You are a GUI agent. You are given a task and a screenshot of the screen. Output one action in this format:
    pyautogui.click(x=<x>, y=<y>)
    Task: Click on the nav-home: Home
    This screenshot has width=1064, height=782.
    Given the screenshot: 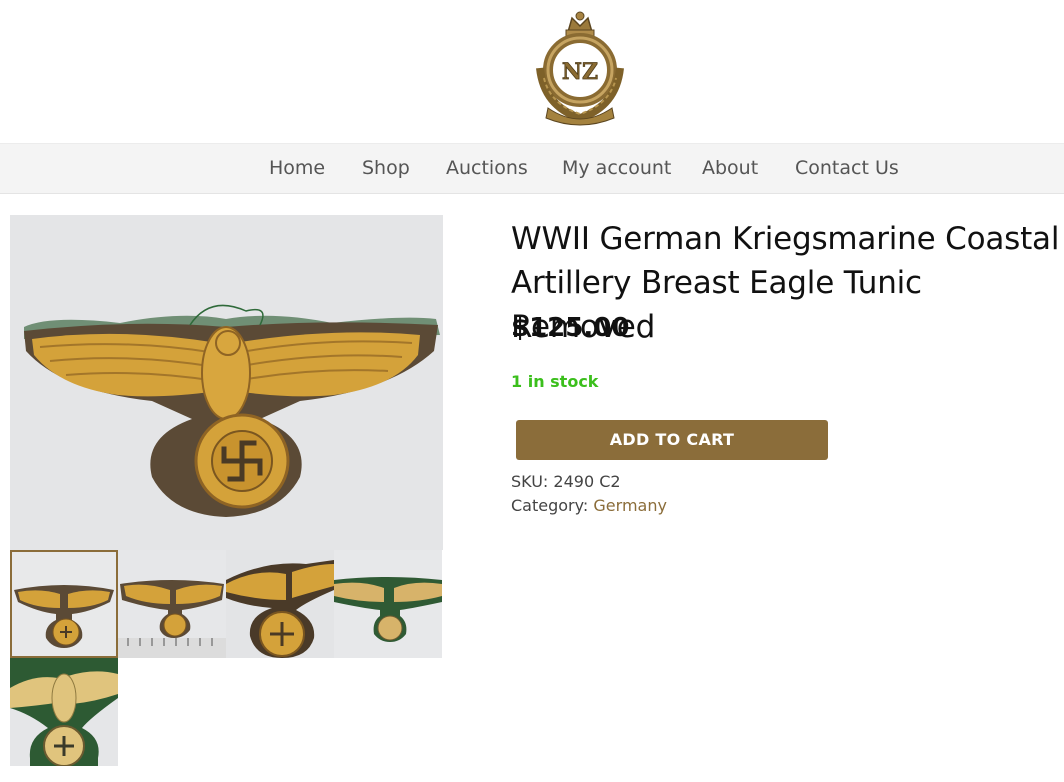 What is the action you would take?
    pyautogui.click(x=297, y=168)
    